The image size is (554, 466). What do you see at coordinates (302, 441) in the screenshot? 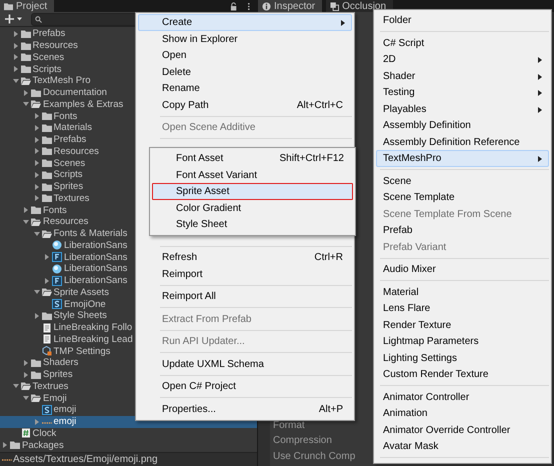
I see `property-label: Compression` at bounding box center [302, 441].